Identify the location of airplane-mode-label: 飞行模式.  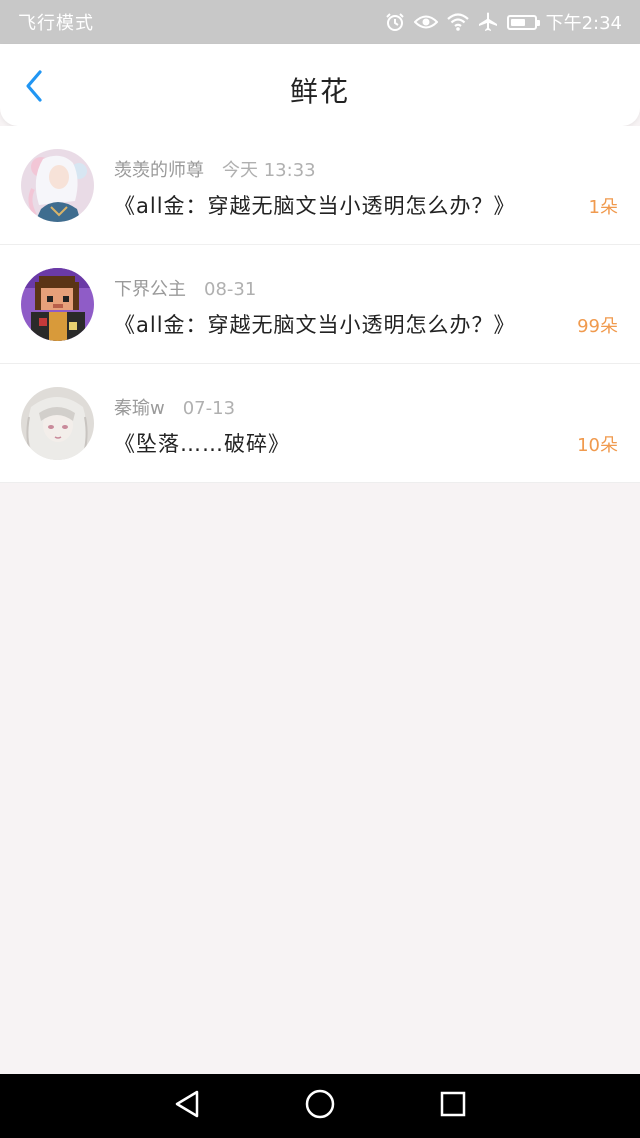
(56, 23).